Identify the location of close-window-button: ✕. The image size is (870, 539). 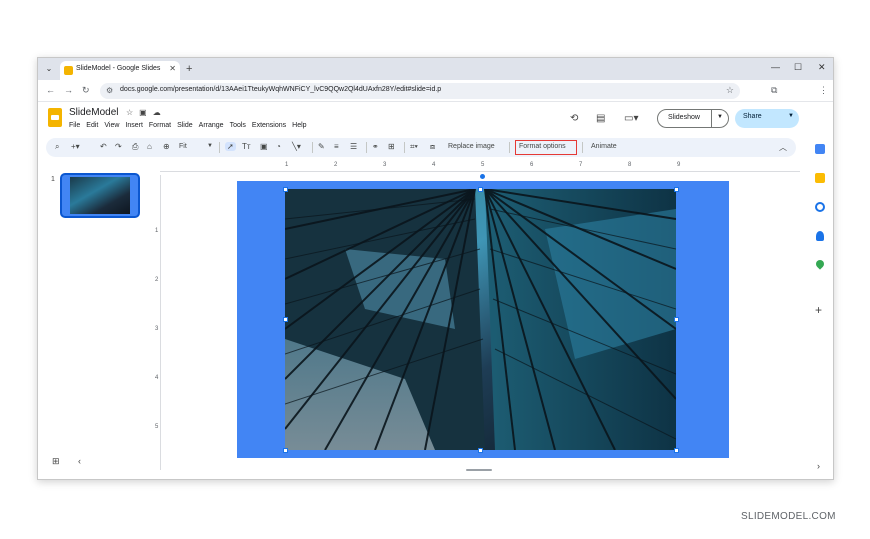
(822, 67).